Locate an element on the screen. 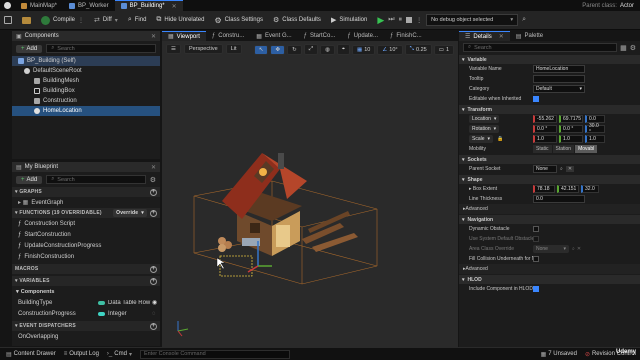  tree-item-buildingbox: BuildingBox is located at coordinates (86, 91).